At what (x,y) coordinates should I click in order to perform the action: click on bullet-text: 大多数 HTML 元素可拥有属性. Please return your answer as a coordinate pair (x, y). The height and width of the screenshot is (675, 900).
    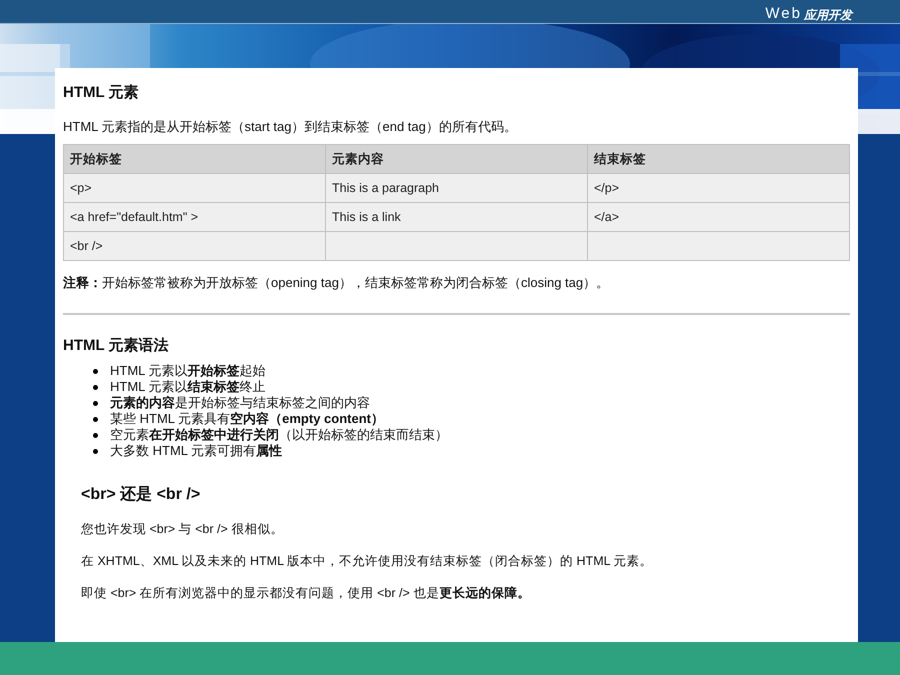
    Looking at the image, I should click on (196, 451).